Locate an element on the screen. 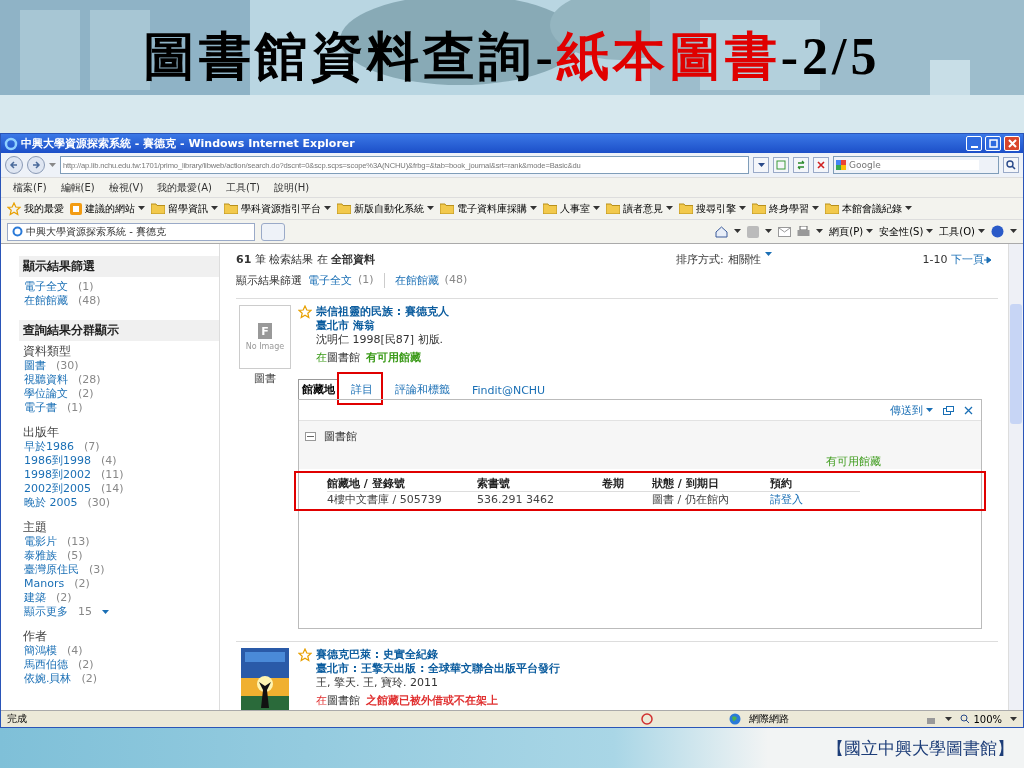  search-field: Google is located at coordinates (916, 165).